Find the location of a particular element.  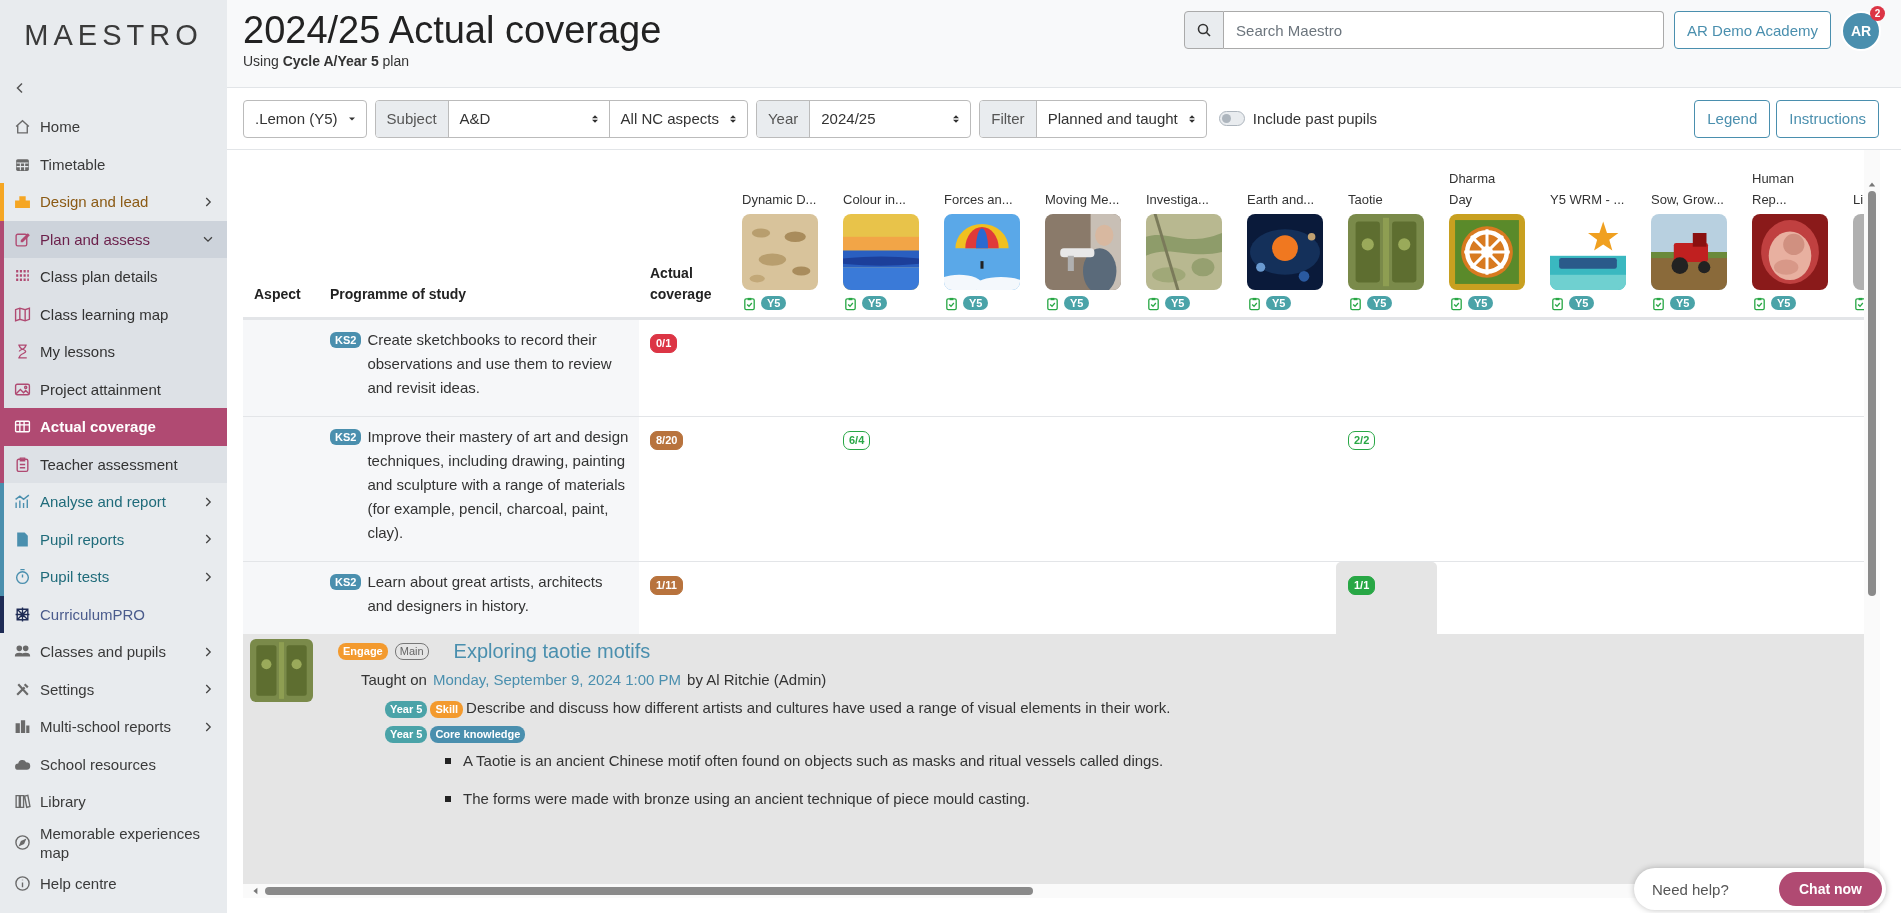

action-button: Legend is located at coordinates (1732, 118).